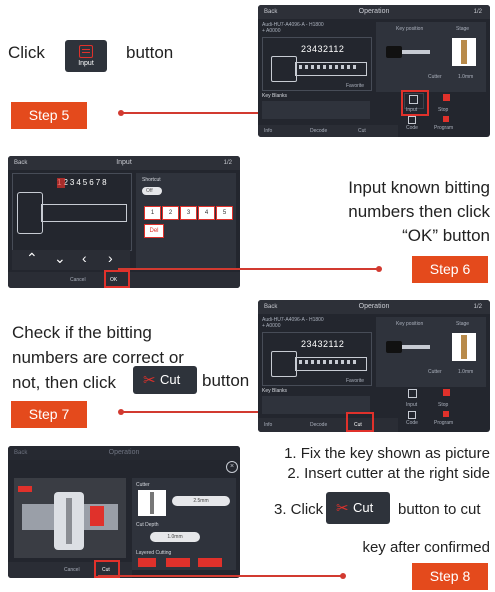 The height and width of the screenshot is (592, 495). Describe the element at coordinates (284, 69) in the screenshot. I see `key-head-shape` at that location.